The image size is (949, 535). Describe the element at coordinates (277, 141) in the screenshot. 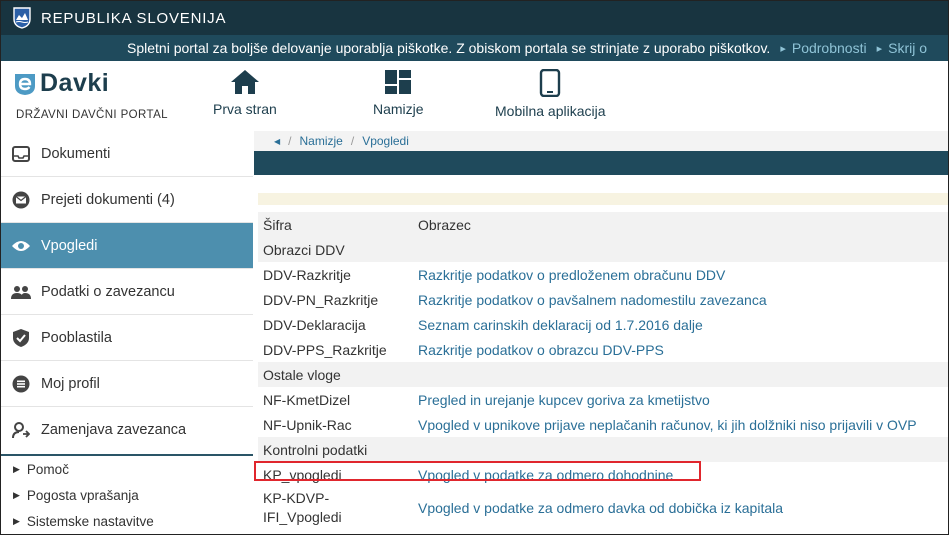

I see `back-arrow-icon: ◀` at that location.